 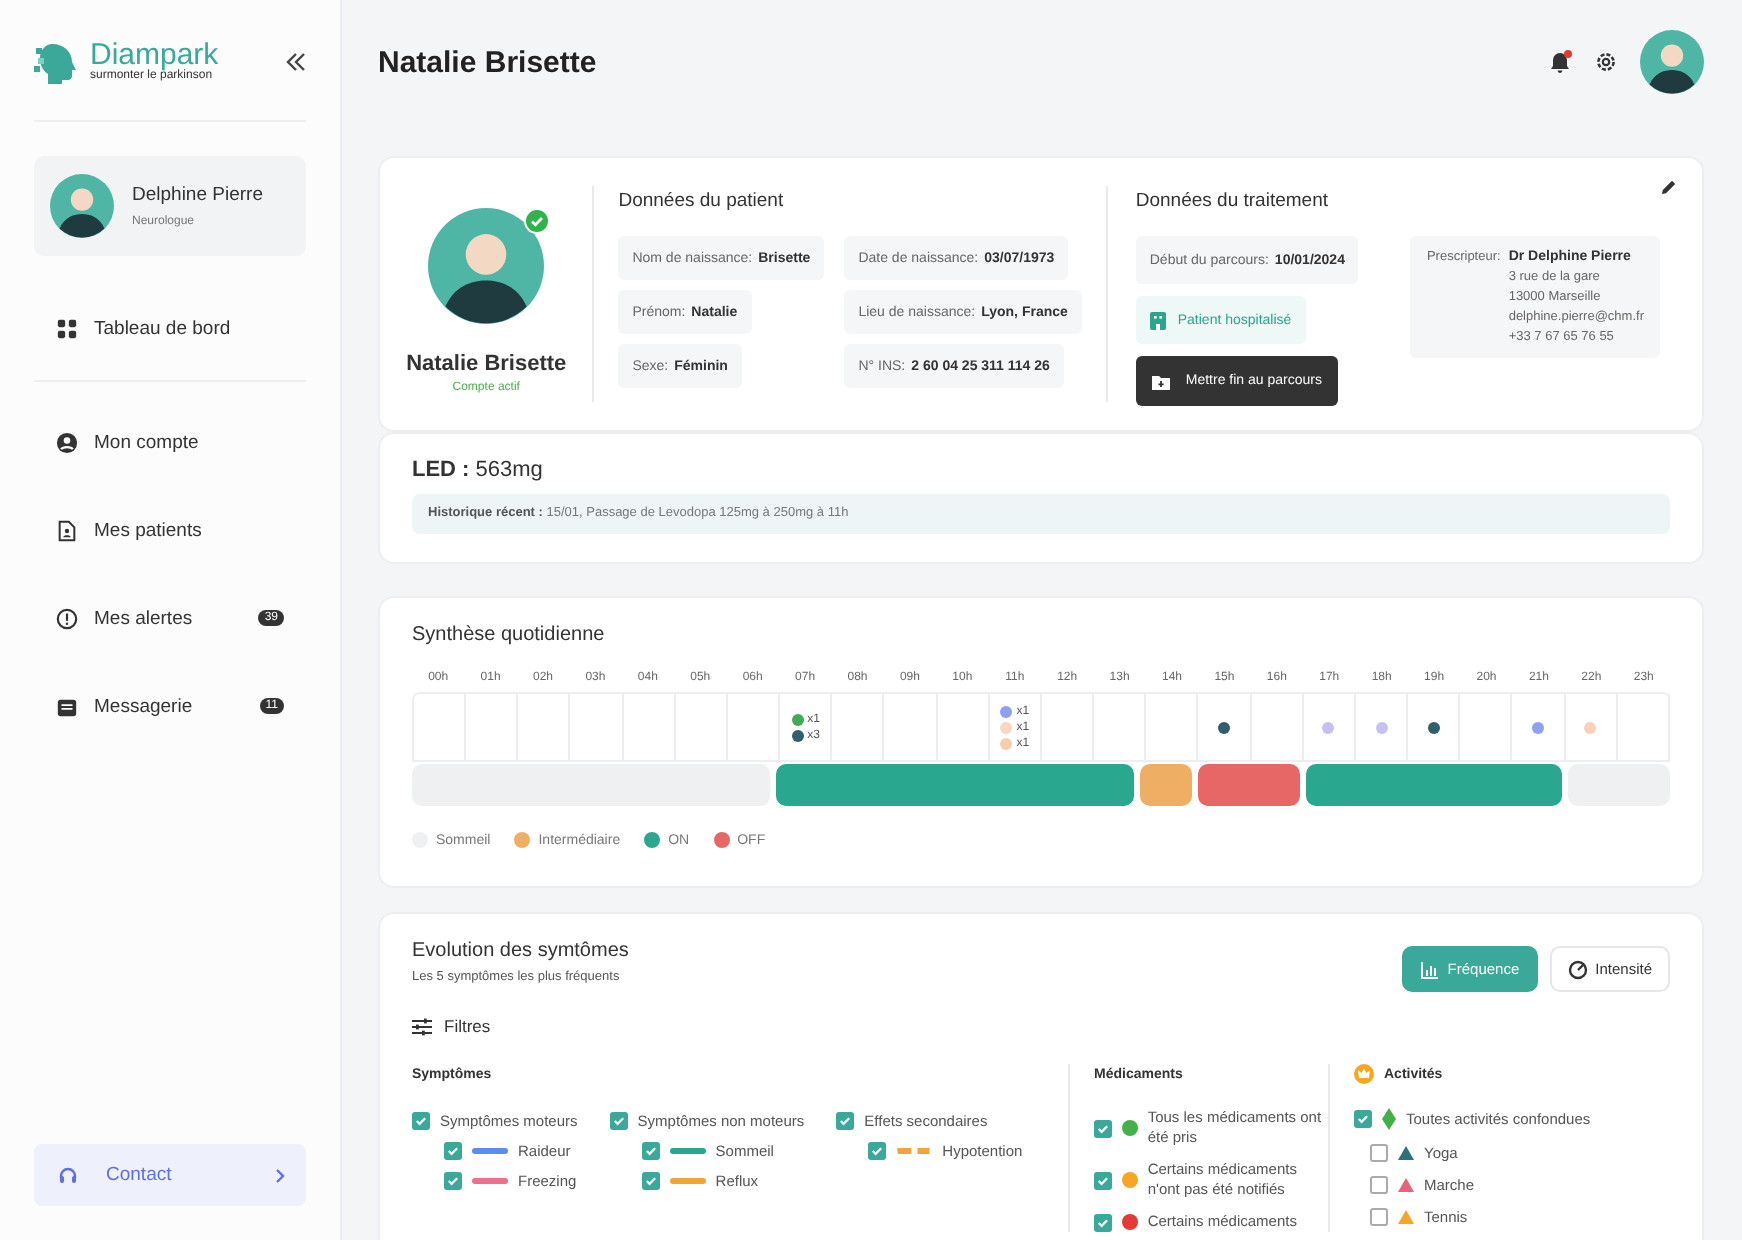 I want to click on head-logo-icon, so click(x=56, y=62).